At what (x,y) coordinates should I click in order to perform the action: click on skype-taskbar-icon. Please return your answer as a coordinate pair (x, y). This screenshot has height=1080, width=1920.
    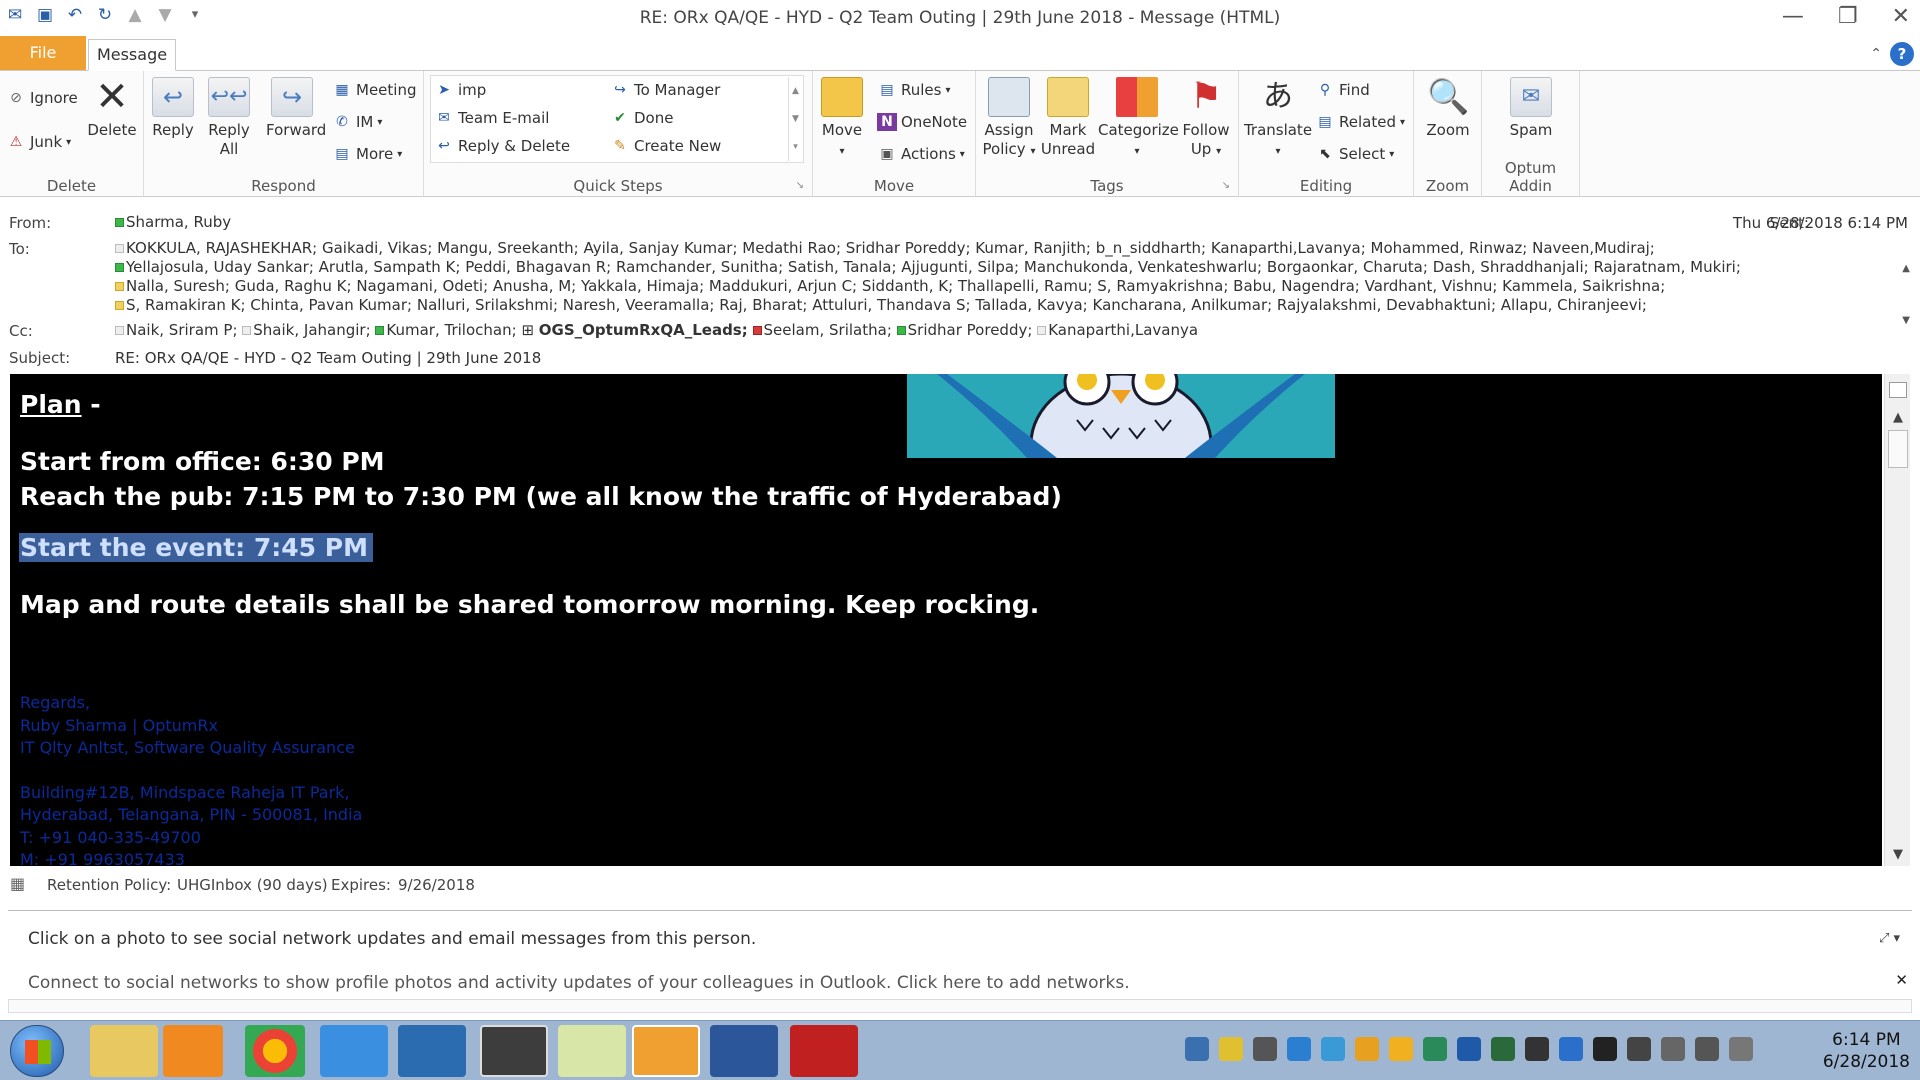
    Looking at the image, I should click on (432, 1051).